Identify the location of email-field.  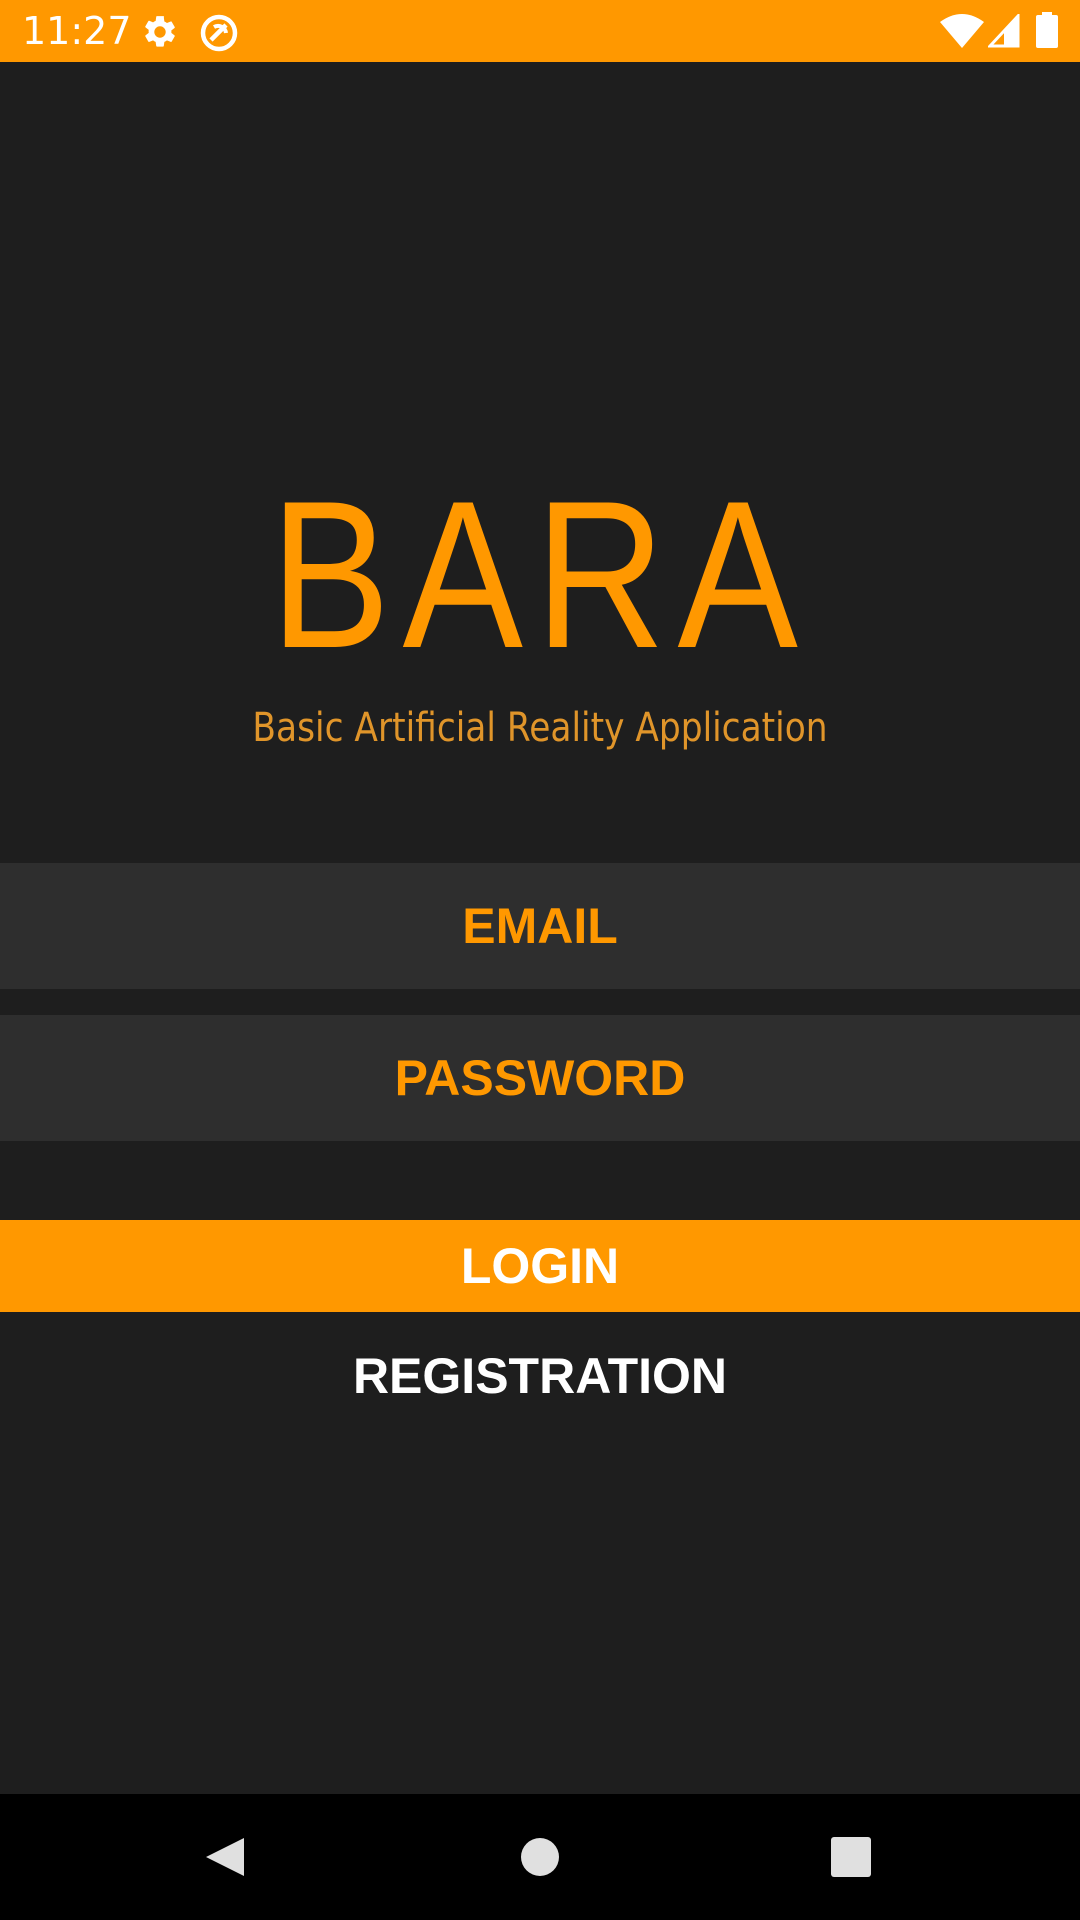
(540, 926).